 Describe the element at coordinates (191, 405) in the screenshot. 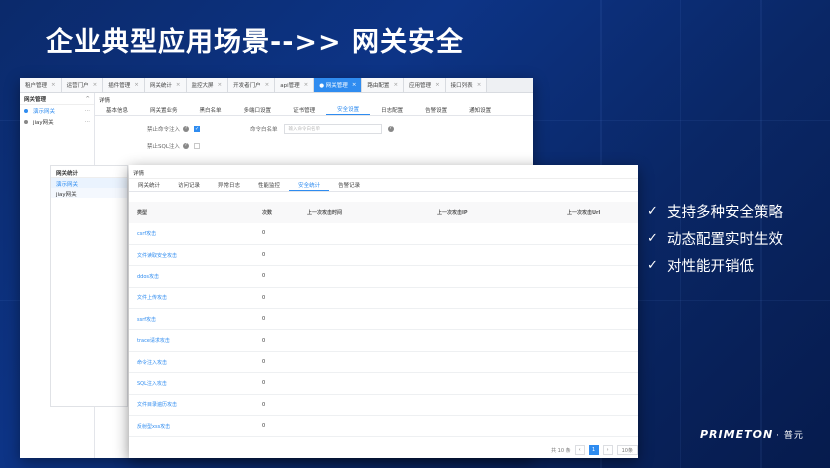

I see `attack-type-link: 文件目录遍历攻击` at that location.